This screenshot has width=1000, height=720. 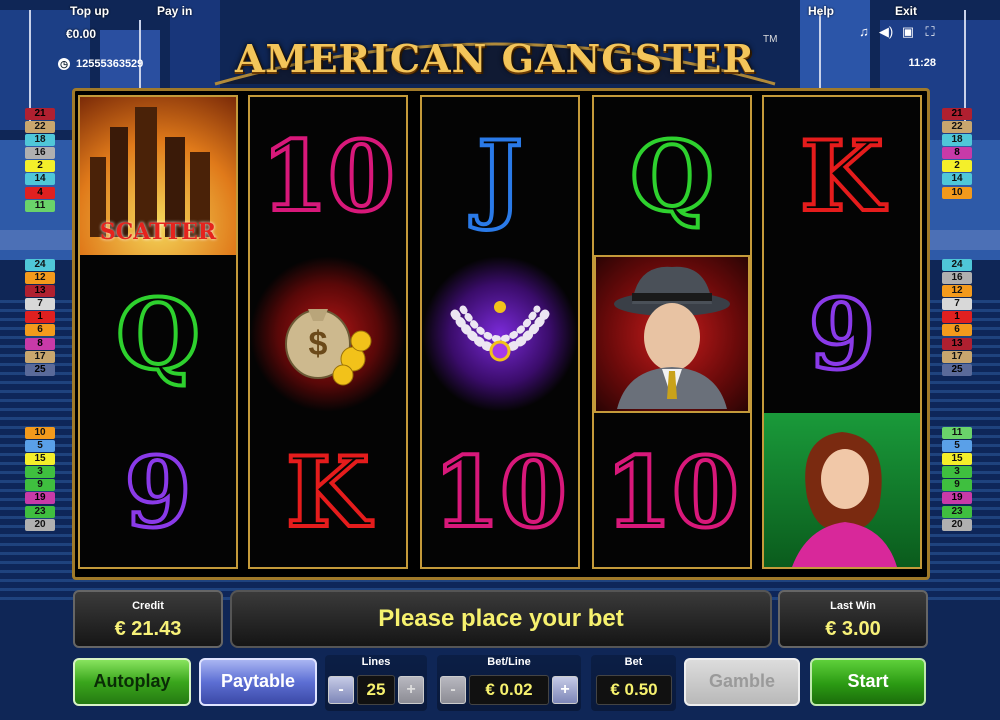 I want to click on right-lines-mid: 24 16 12 7 1 6 13 17 25, so click(x=957, y=318).